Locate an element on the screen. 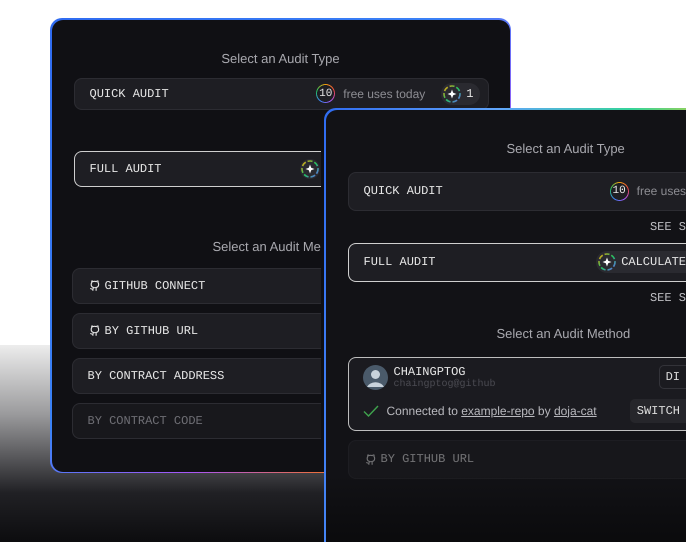 This screenshot has height=542, width=686. section-title: Select an Audit Method is located at coordinates (563, 333).